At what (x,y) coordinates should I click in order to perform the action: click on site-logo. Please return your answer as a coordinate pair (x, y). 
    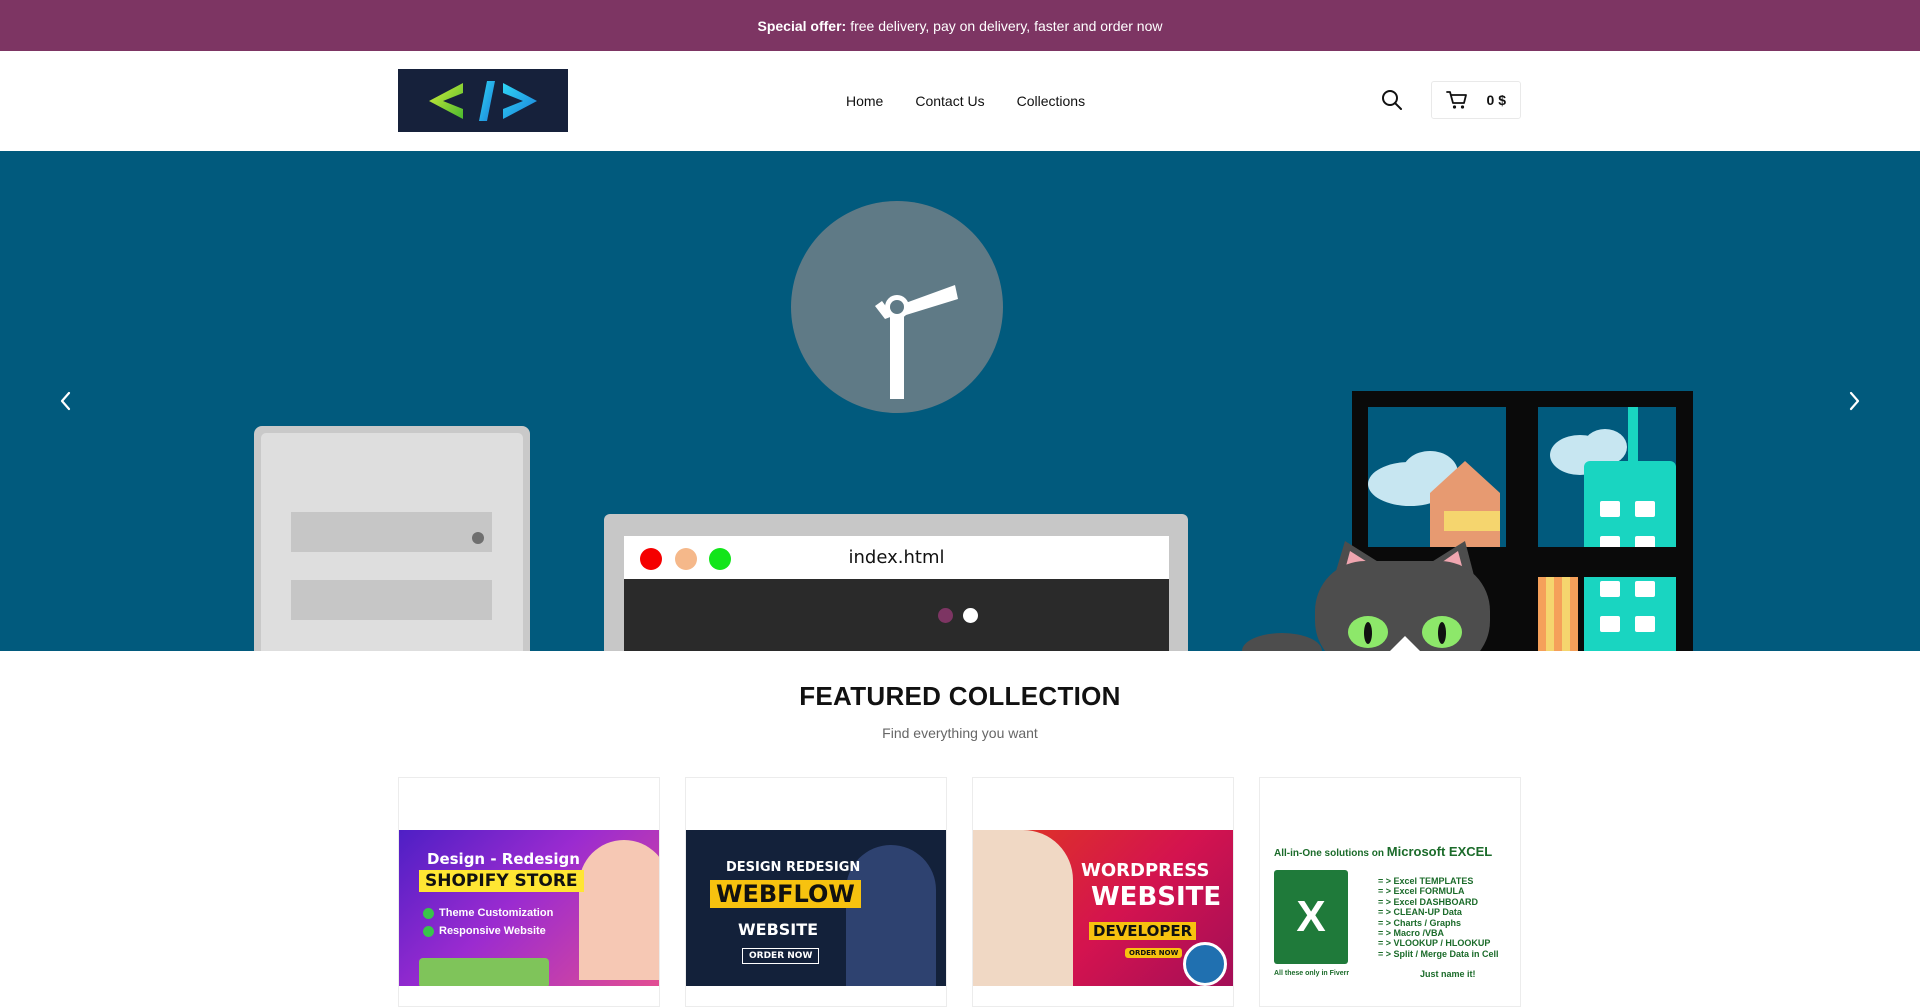
    Looking at the image, I should click on (483, 100).